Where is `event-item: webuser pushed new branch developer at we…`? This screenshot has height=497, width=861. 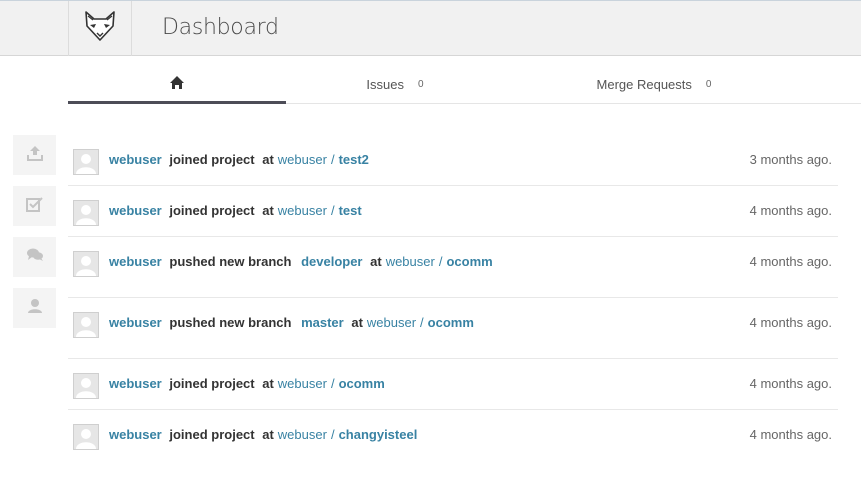
event-item: webuser pushed new branch developer at we… is located at coordinates (453, 267).